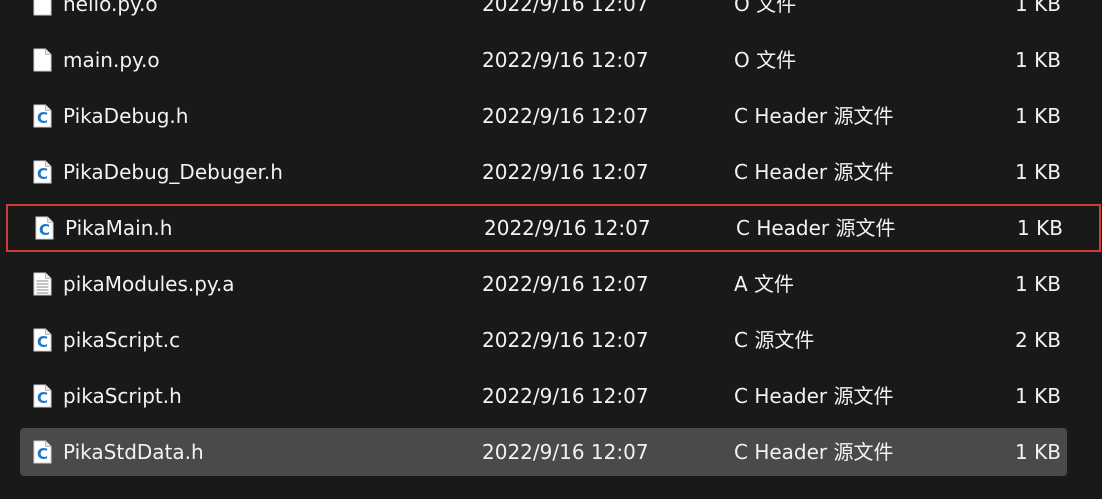 The image size is (1102, 499). I want to click on file-name: PikaStdData.h, so click(133, 452).